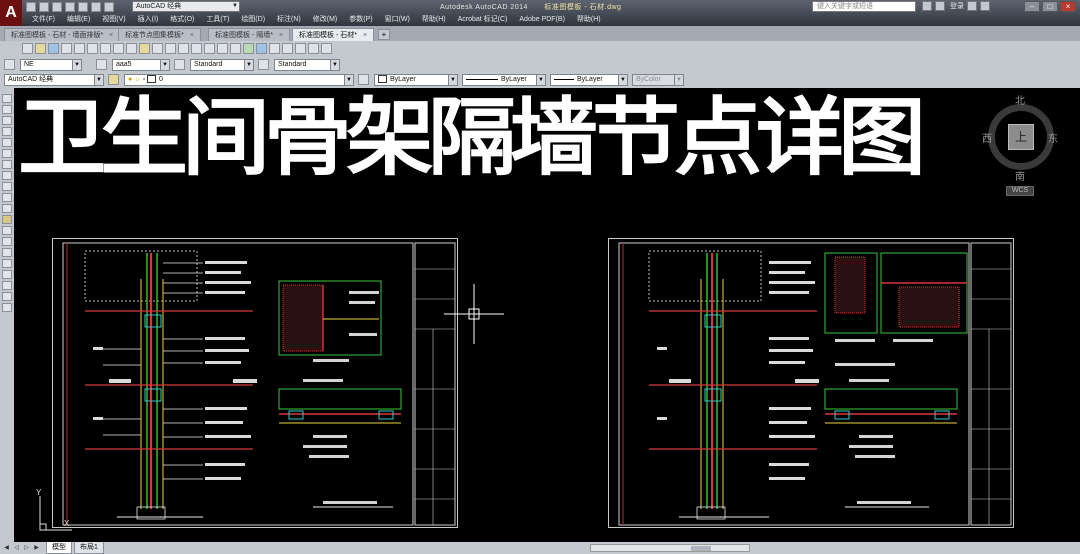 The width and height of the screenshot is (1080, 554). Describe the element at coordinates (7, 263) in the screenshot. I see `gradient-icon` at that location.